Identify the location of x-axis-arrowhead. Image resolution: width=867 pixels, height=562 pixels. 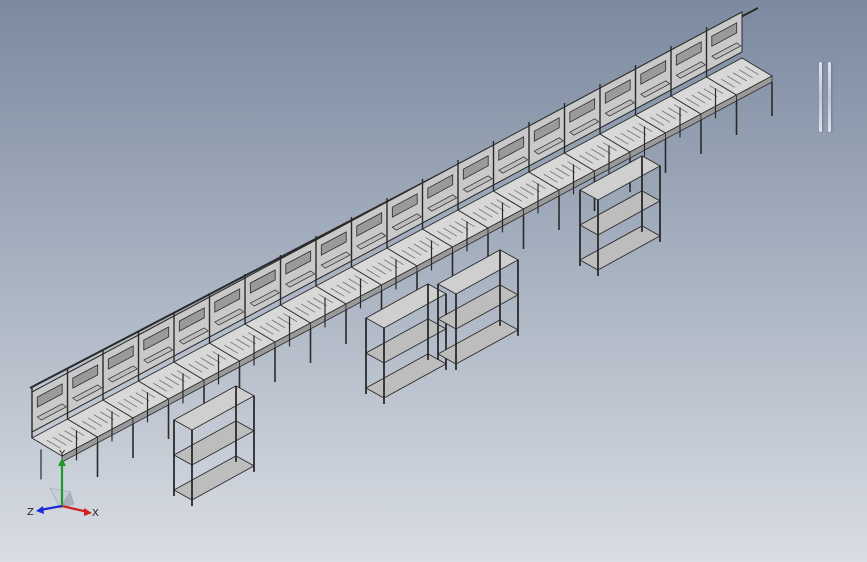
(88, 512).